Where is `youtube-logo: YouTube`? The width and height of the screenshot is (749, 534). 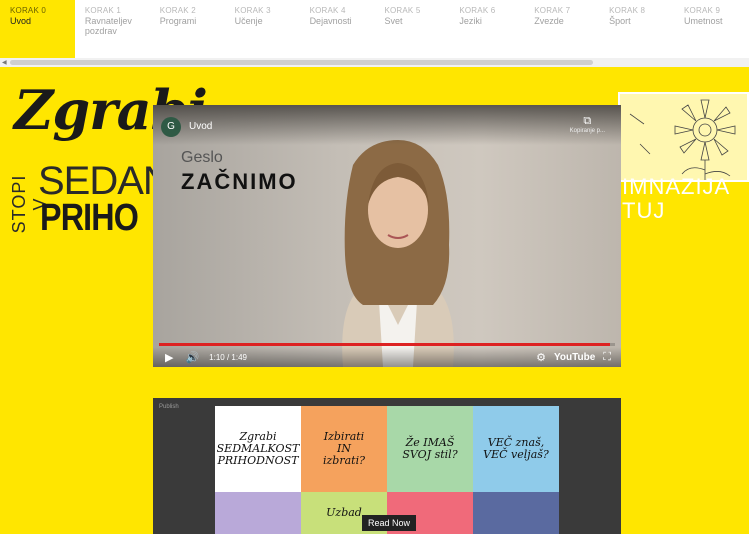 youtube-logo: YouTube is located at coordinates (574, 357).